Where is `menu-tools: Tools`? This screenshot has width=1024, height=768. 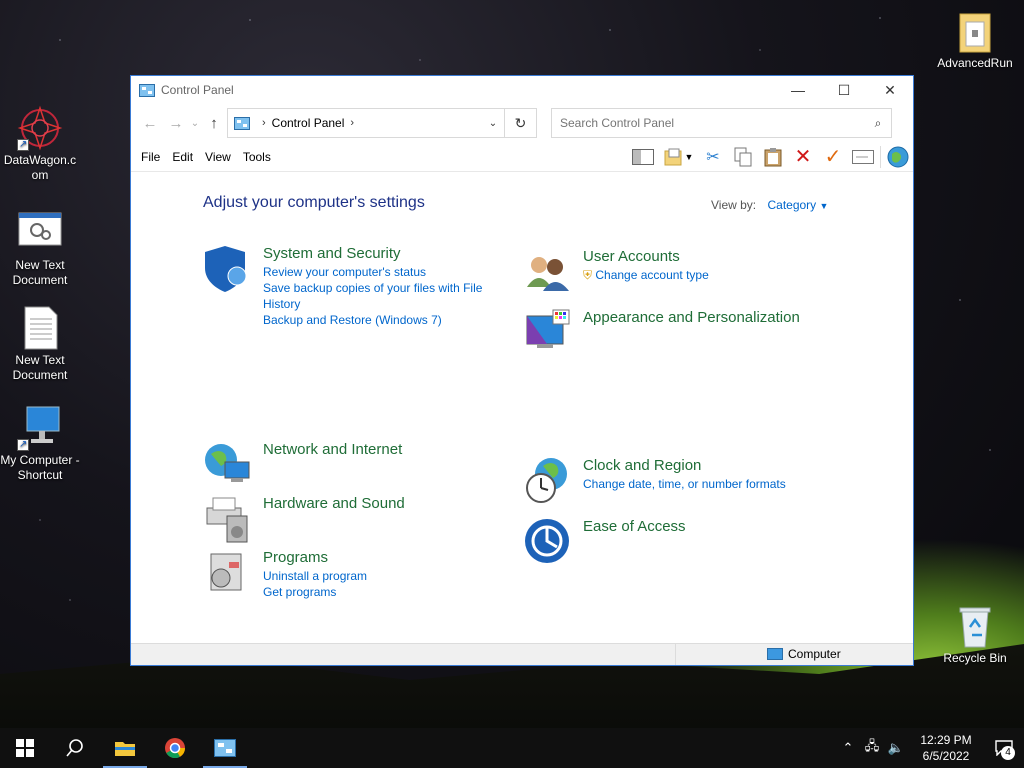
menu-tools: Tools is located at coordinates (257, 157).